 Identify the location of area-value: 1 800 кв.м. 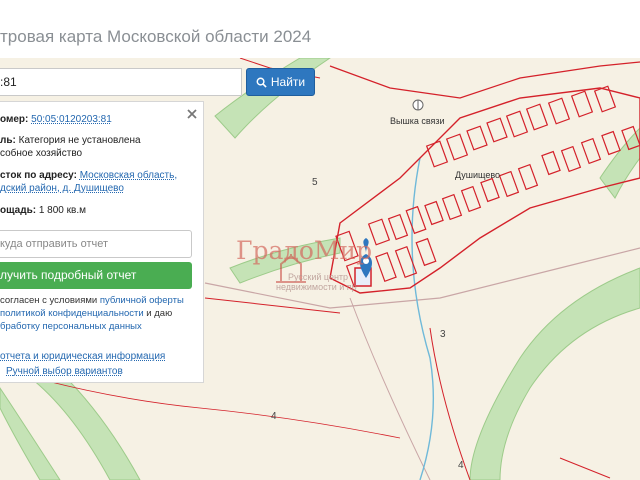
(62, 210).